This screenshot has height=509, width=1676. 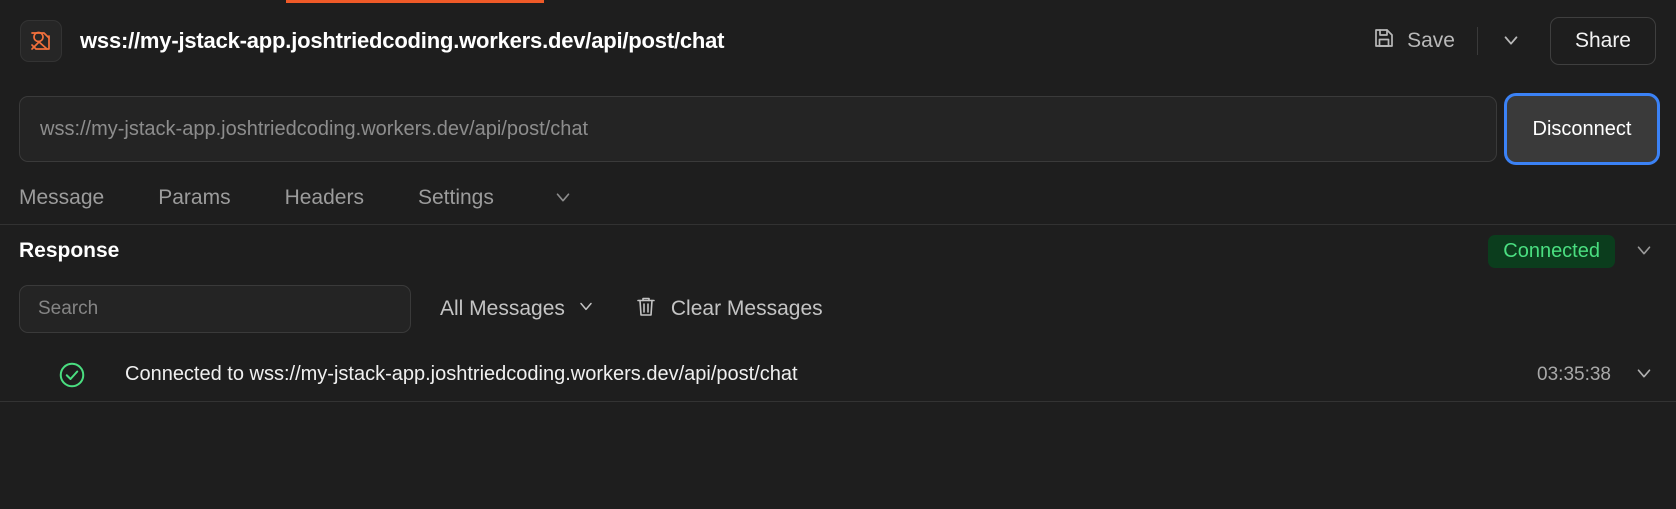 I want to click on response-toolbar: All Messages Clear Messages, so click(x=838, y=309).